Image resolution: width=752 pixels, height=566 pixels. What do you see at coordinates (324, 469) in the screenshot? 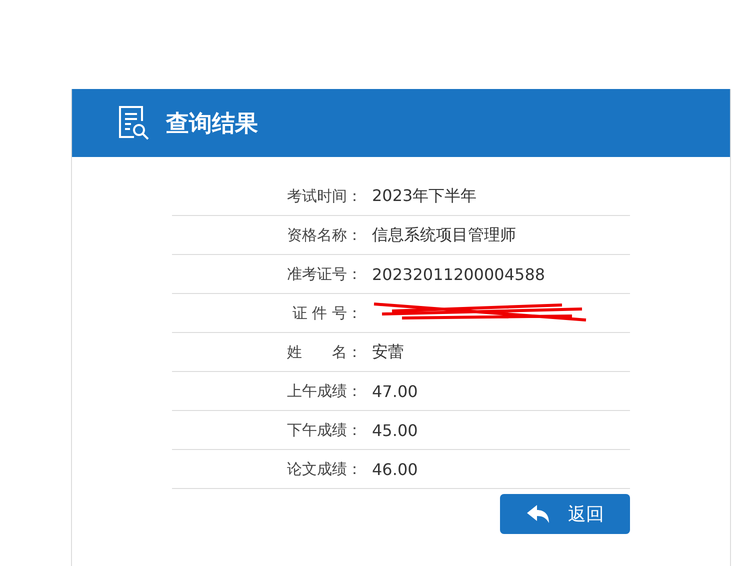
I see `field-label: 论文成绩：` at bounding box center [324, 469].